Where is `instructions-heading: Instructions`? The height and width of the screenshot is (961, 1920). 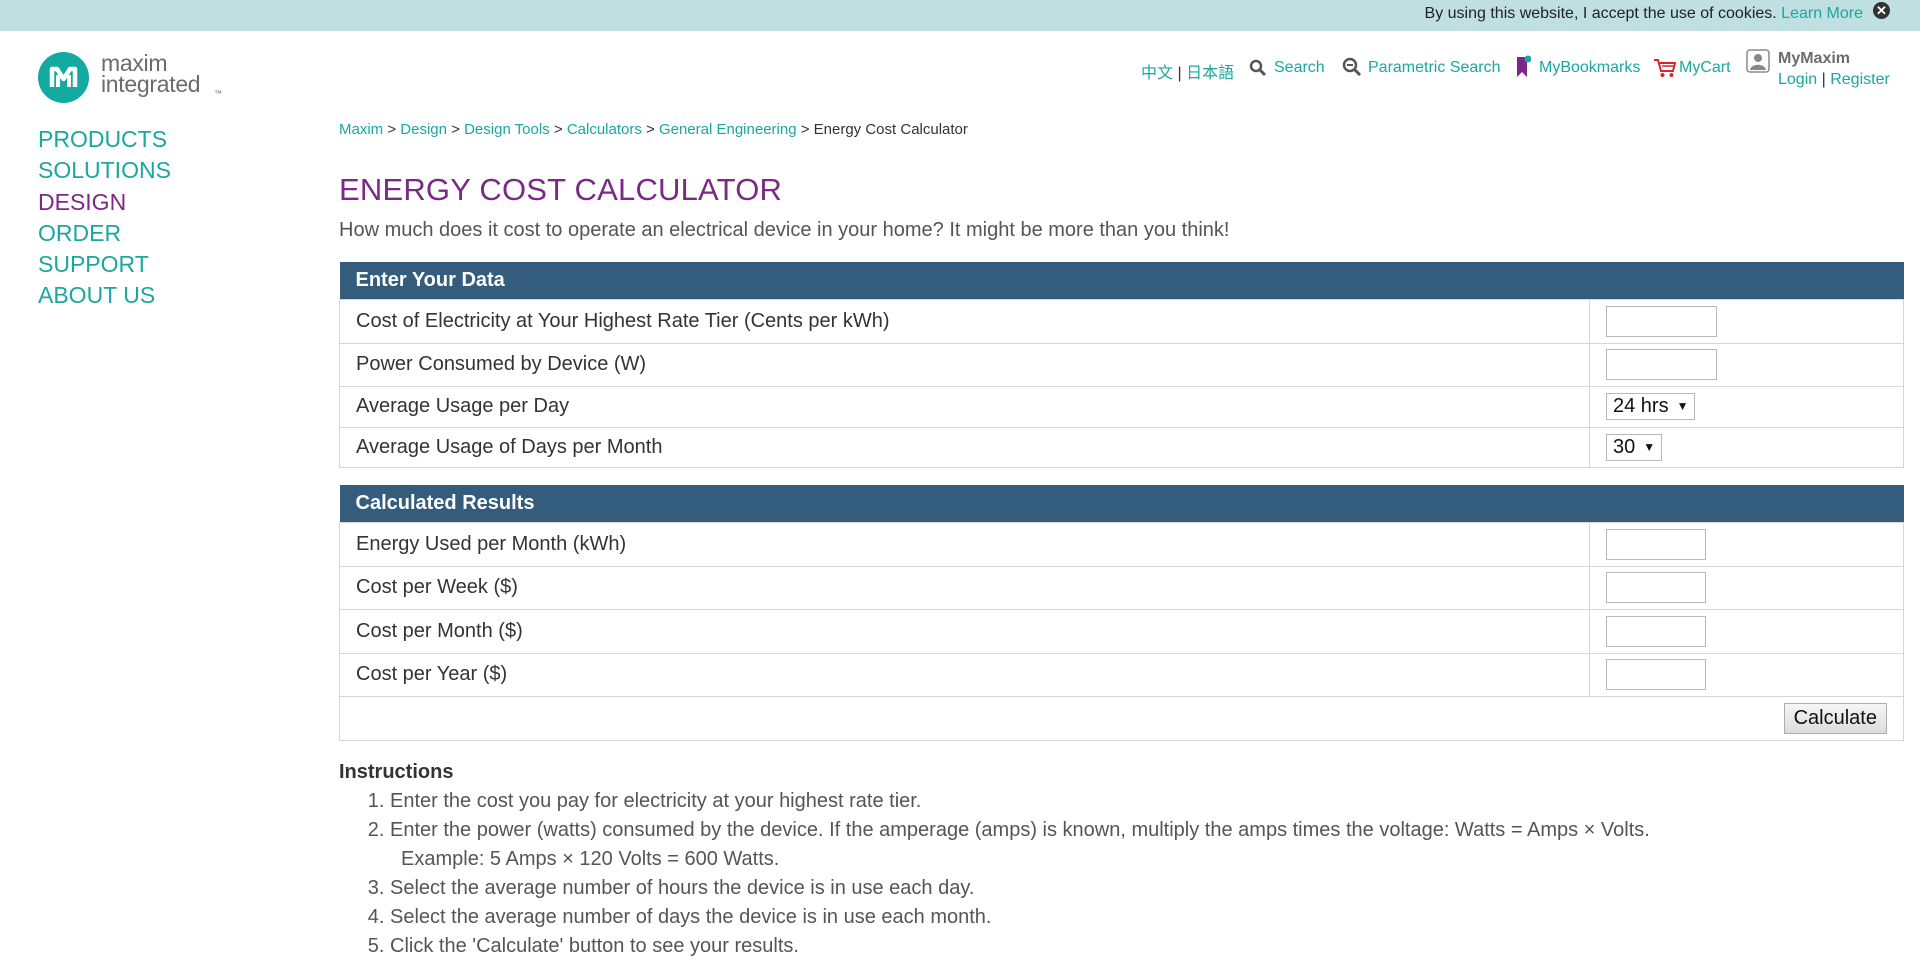 instructions-heading: Instructions is located at coordinates (396, 772).